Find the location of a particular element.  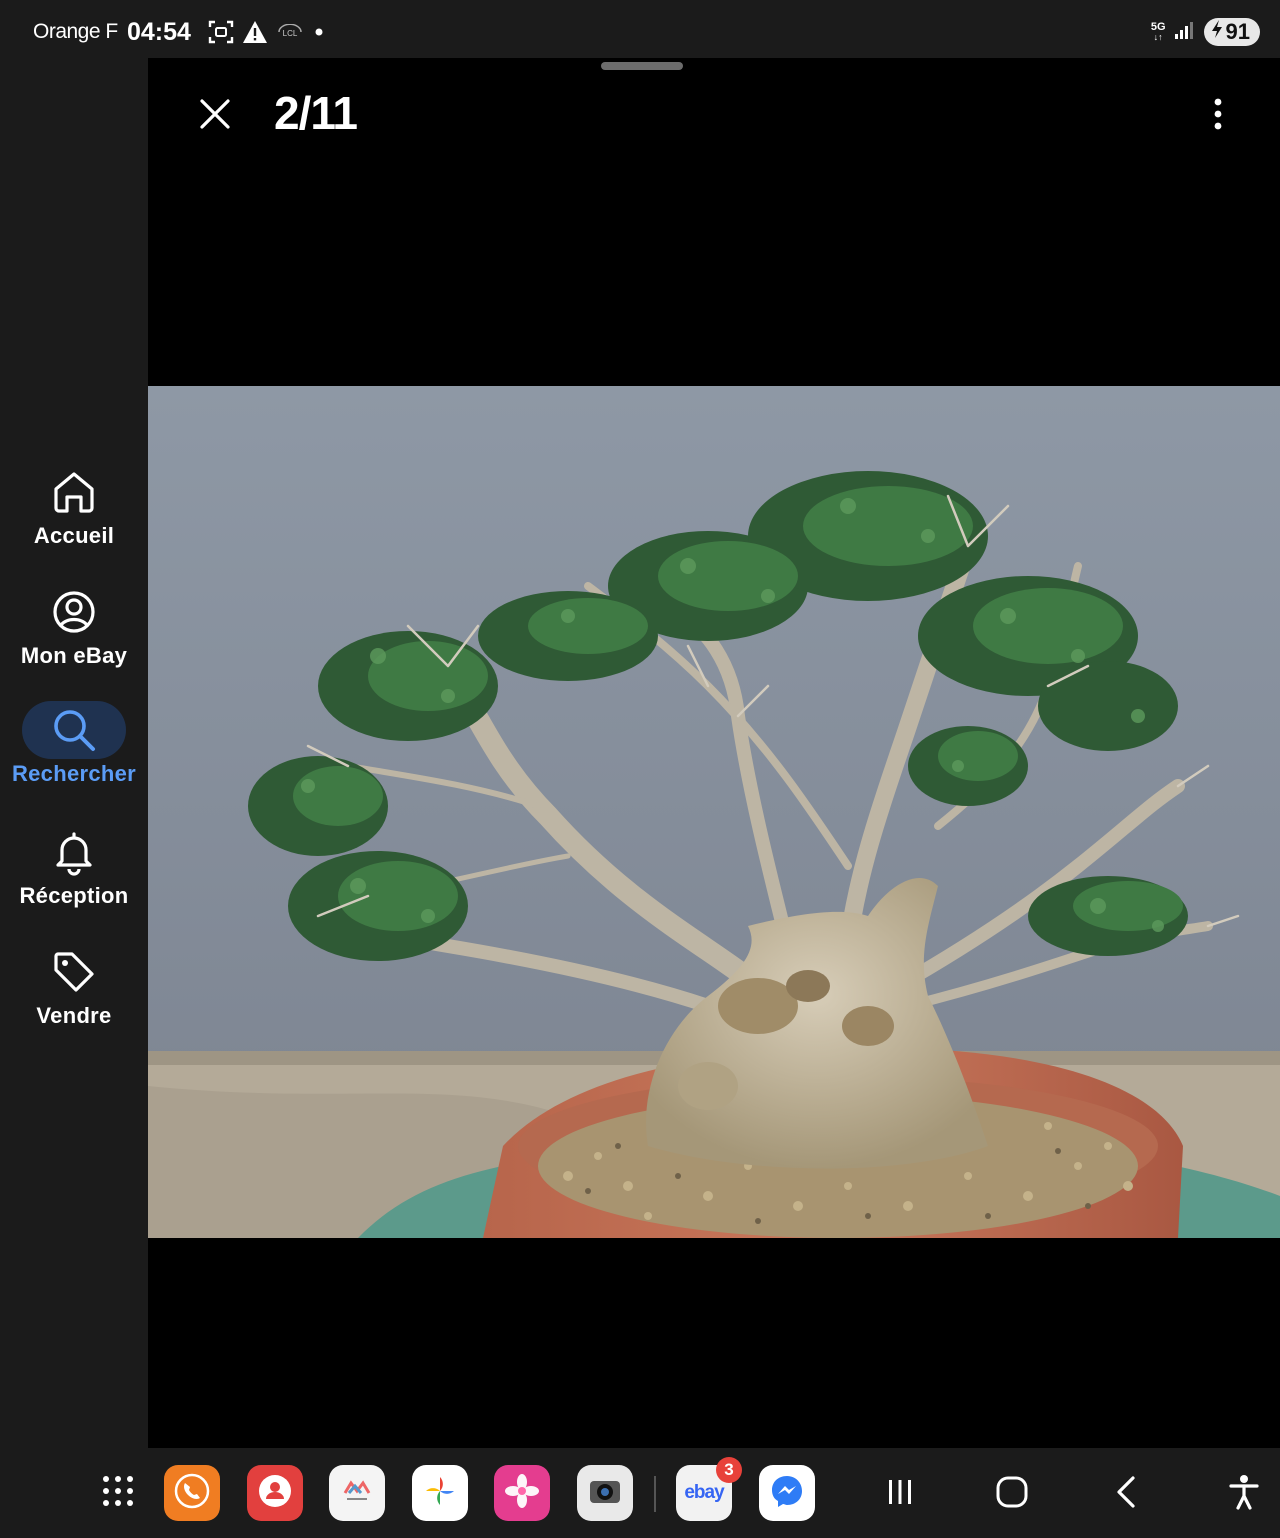

ebay-app-icon: ebay is located at coordinates (704, 1493).